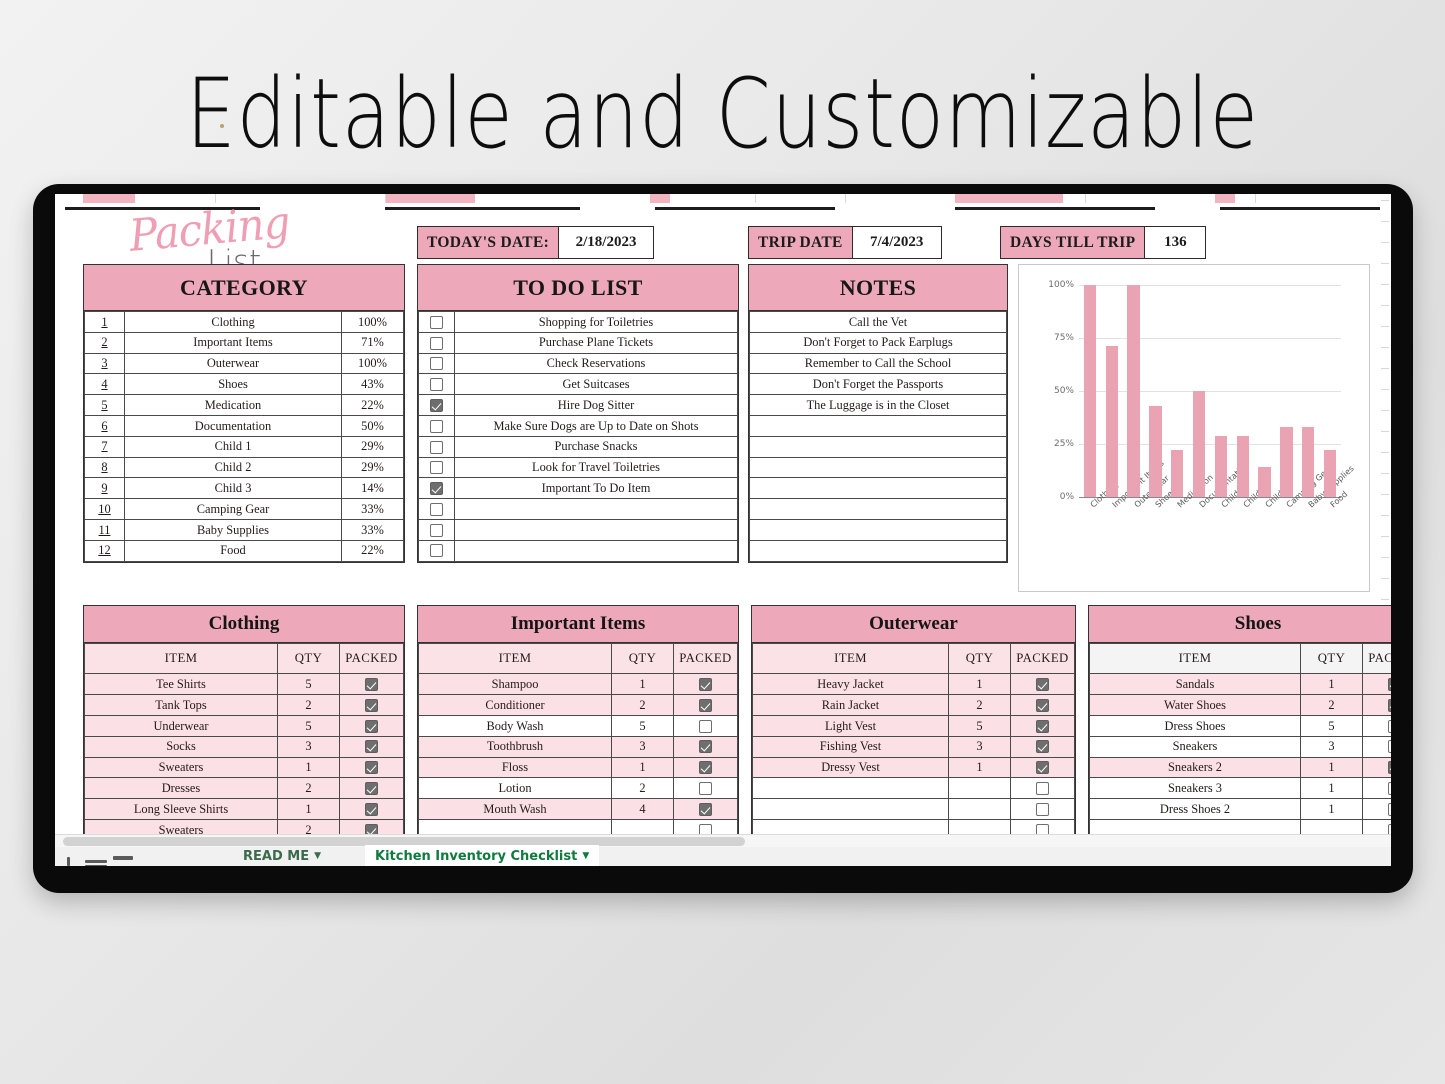 The height and width of the screenshot is (1084, 1445). I want to click on item-name: Light Vest, so click(850, 725).